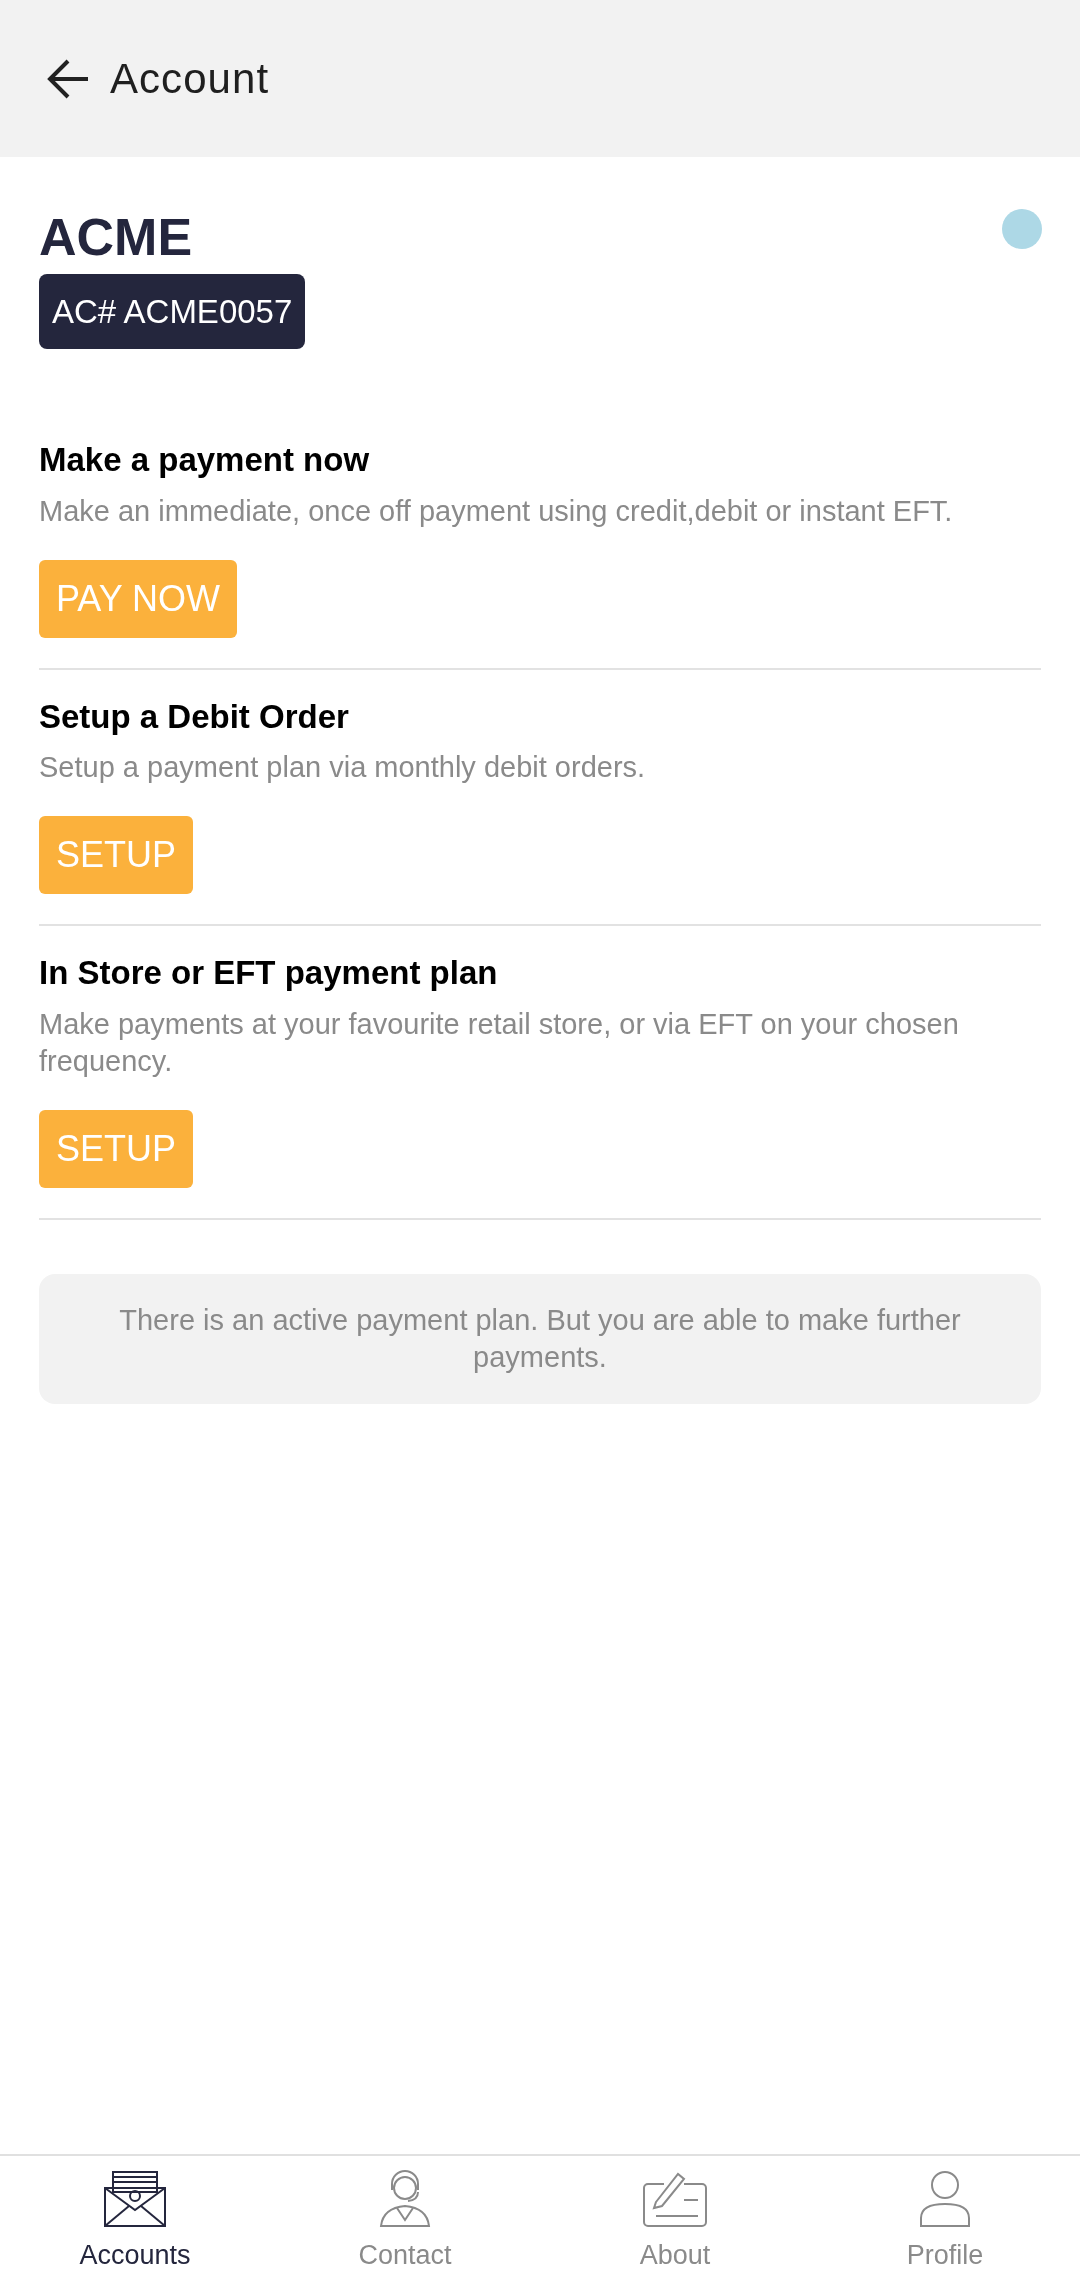  Describe the element at coordinates (269, 973) in the screenshot. I see `option-title: In Store or EFT payment plan` at that location.